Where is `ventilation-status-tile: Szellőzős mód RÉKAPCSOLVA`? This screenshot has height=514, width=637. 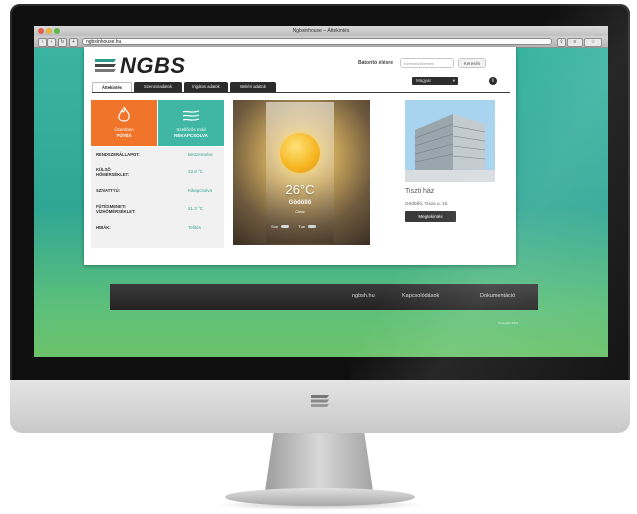
ventilation-status-tile: Szellőzős mód RÉKAPCSOLVA is located at coordinates (191, 123).